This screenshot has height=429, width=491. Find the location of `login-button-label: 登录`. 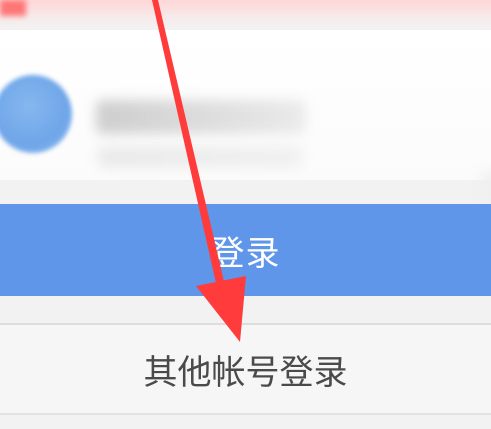

login-button-label: 登录 is located at coordinates (245, 253).